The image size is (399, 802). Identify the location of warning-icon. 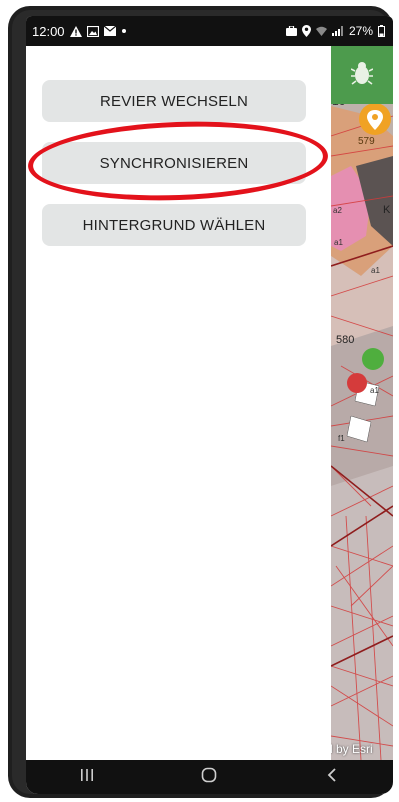
(75, 31).